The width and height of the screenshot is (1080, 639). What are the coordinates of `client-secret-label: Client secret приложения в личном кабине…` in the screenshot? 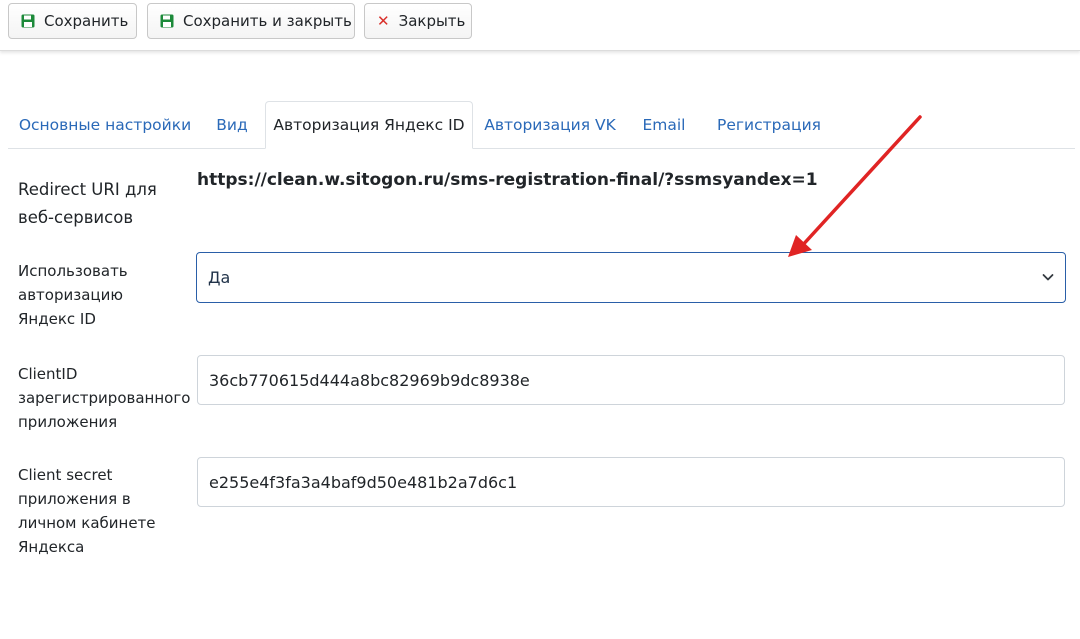 It's located at (87, 511).